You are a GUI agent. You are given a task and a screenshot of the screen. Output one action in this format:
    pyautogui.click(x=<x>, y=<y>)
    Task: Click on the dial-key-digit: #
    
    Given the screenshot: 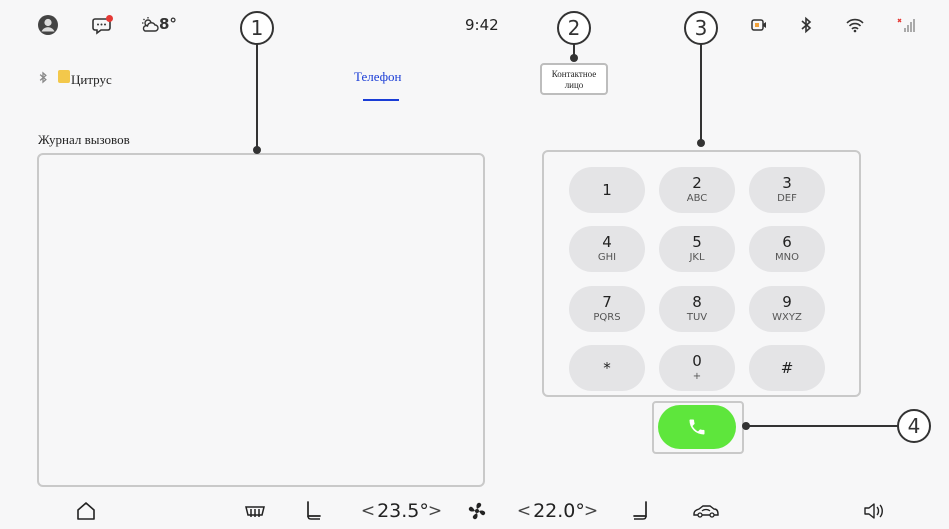 What is the action you would take?
    pyautogui.click(x=787, y=368)
    